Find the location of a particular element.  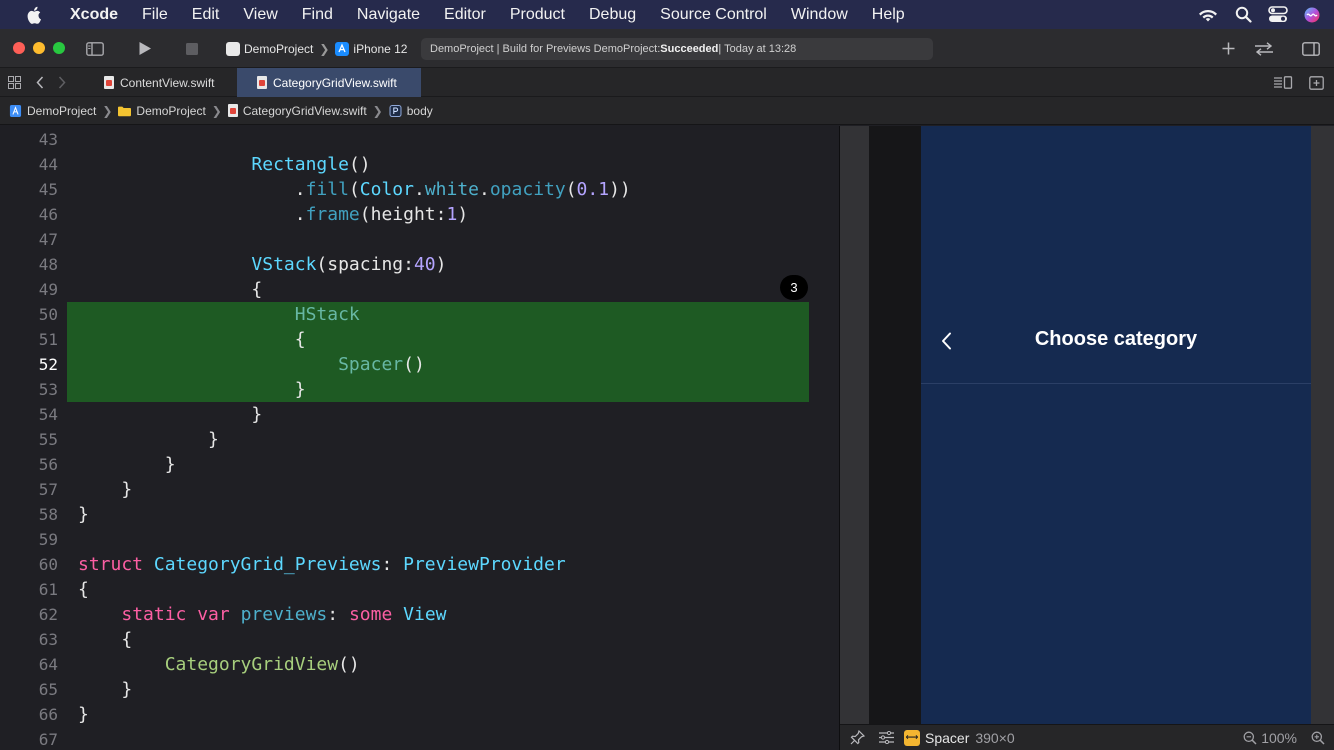

code-token: VStack is located at coordinates (284, 264).